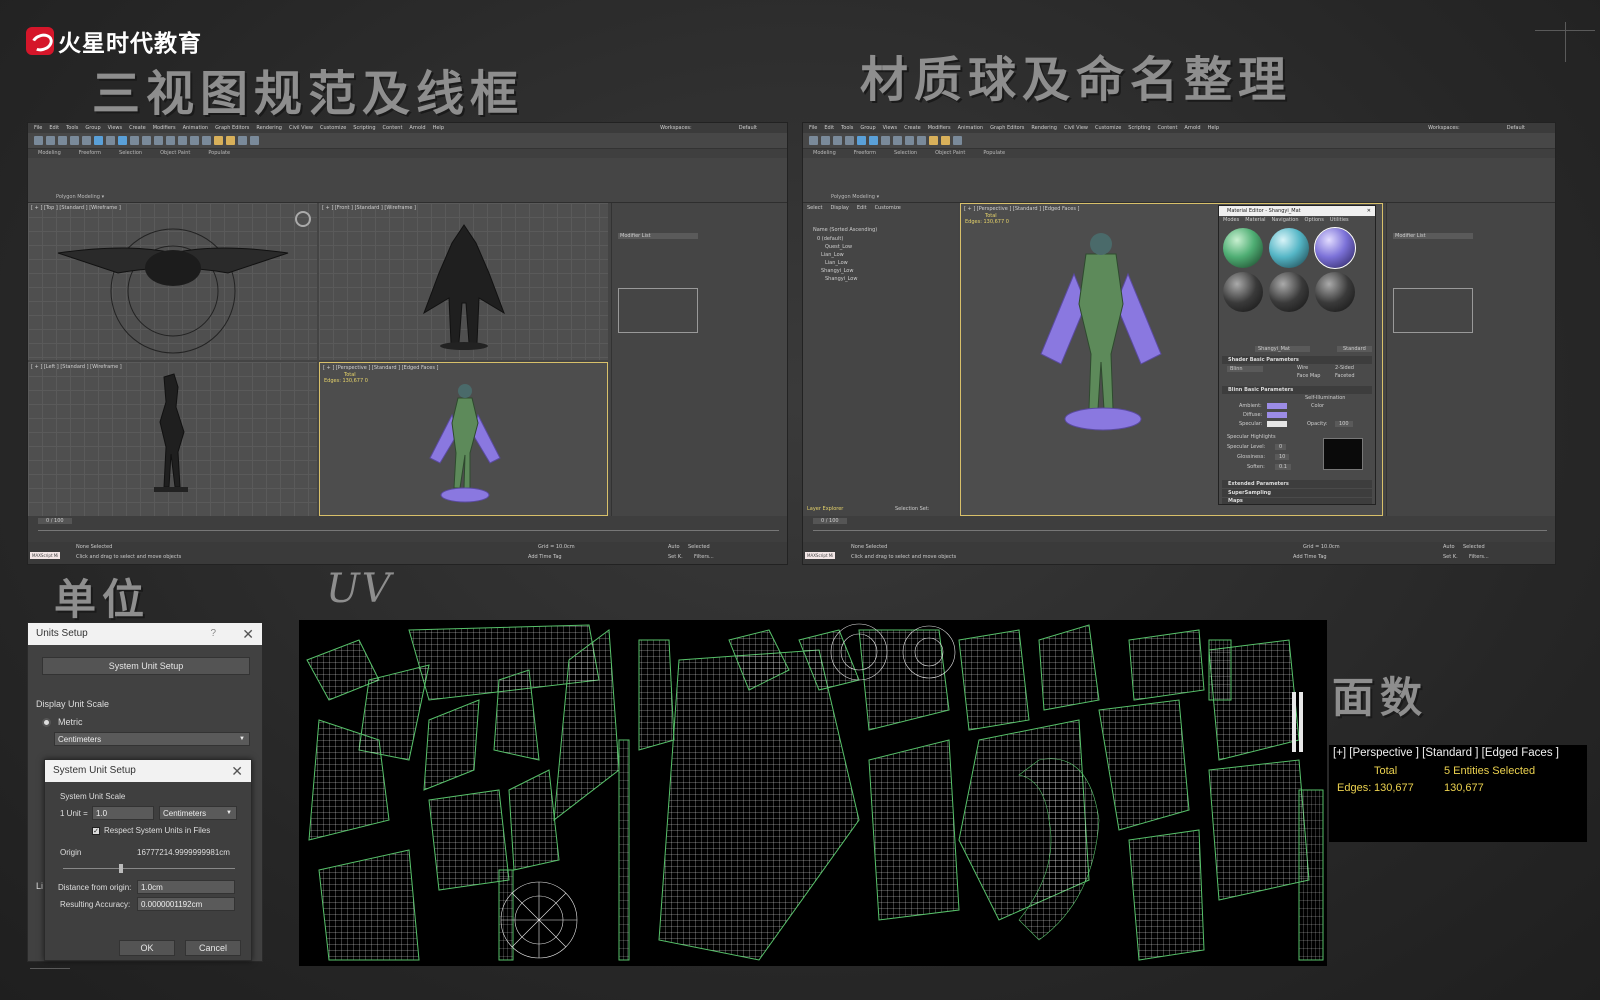 Image resolution: width=1600 pixels, height=1000 pixels. Describe the element at coordinates (1297, 390) in the screenshot. I see `rollout-blinn-basic: Blinn Basic Parameters` at that location.